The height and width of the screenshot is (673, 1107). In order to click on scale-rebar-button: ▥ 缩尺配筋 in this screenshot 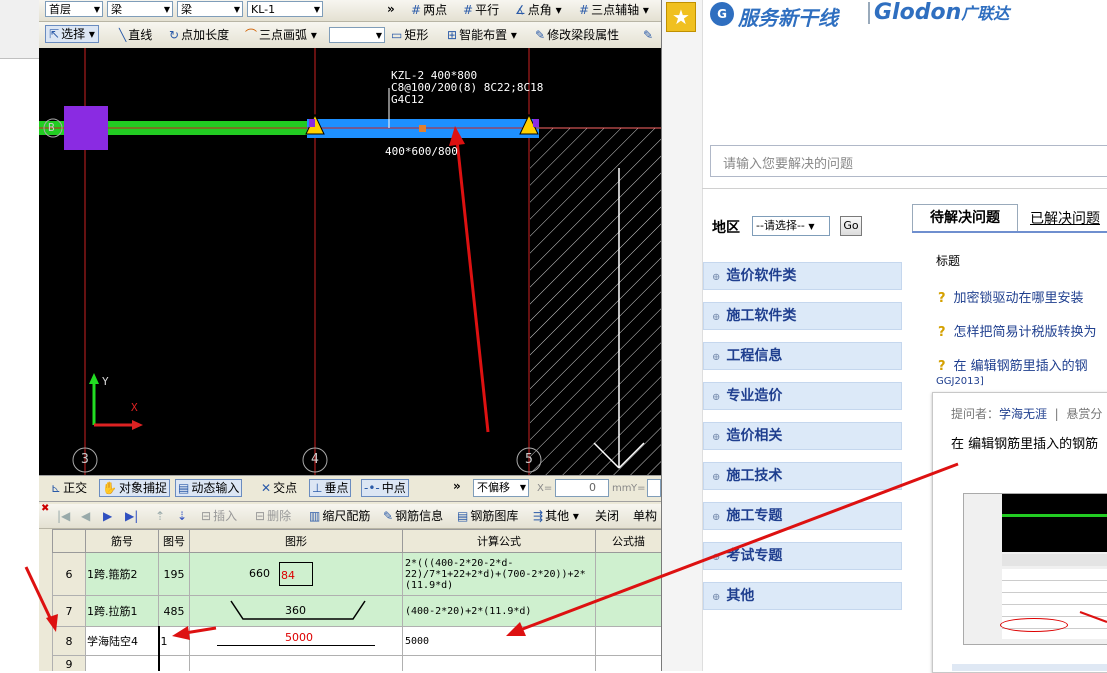, I will do `click(339, 516)`.